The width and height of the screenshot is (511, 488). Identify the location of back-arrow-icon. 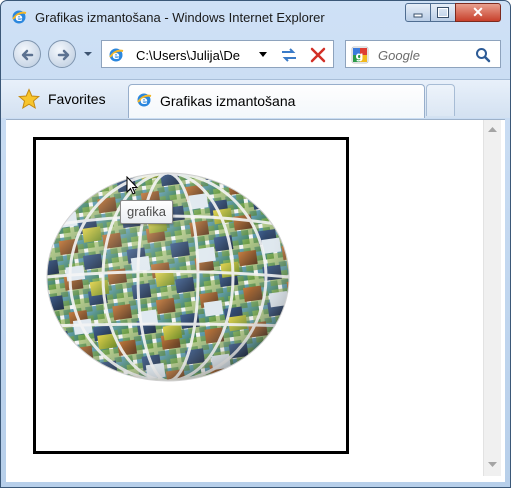
(27, 55).